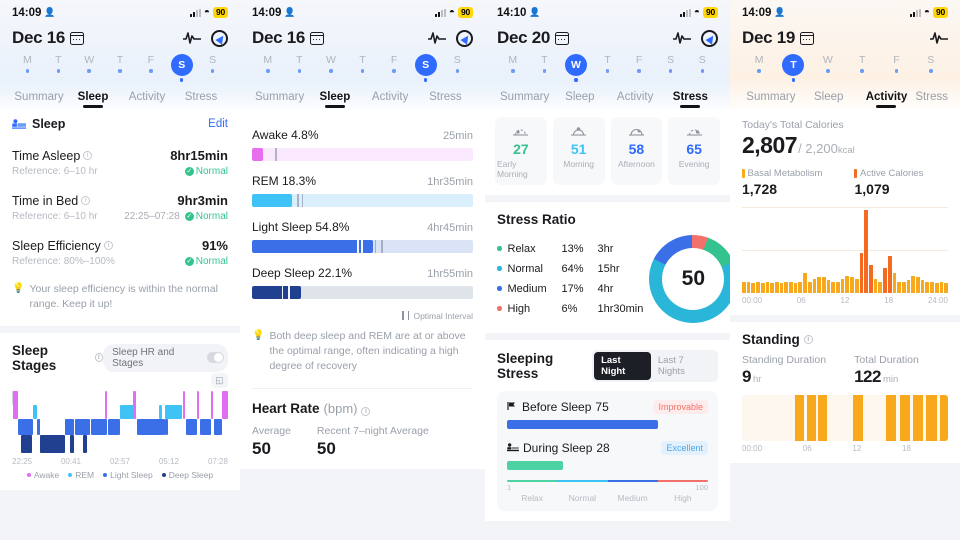  I want to click on legend-rem: REM, so click(81, 475).